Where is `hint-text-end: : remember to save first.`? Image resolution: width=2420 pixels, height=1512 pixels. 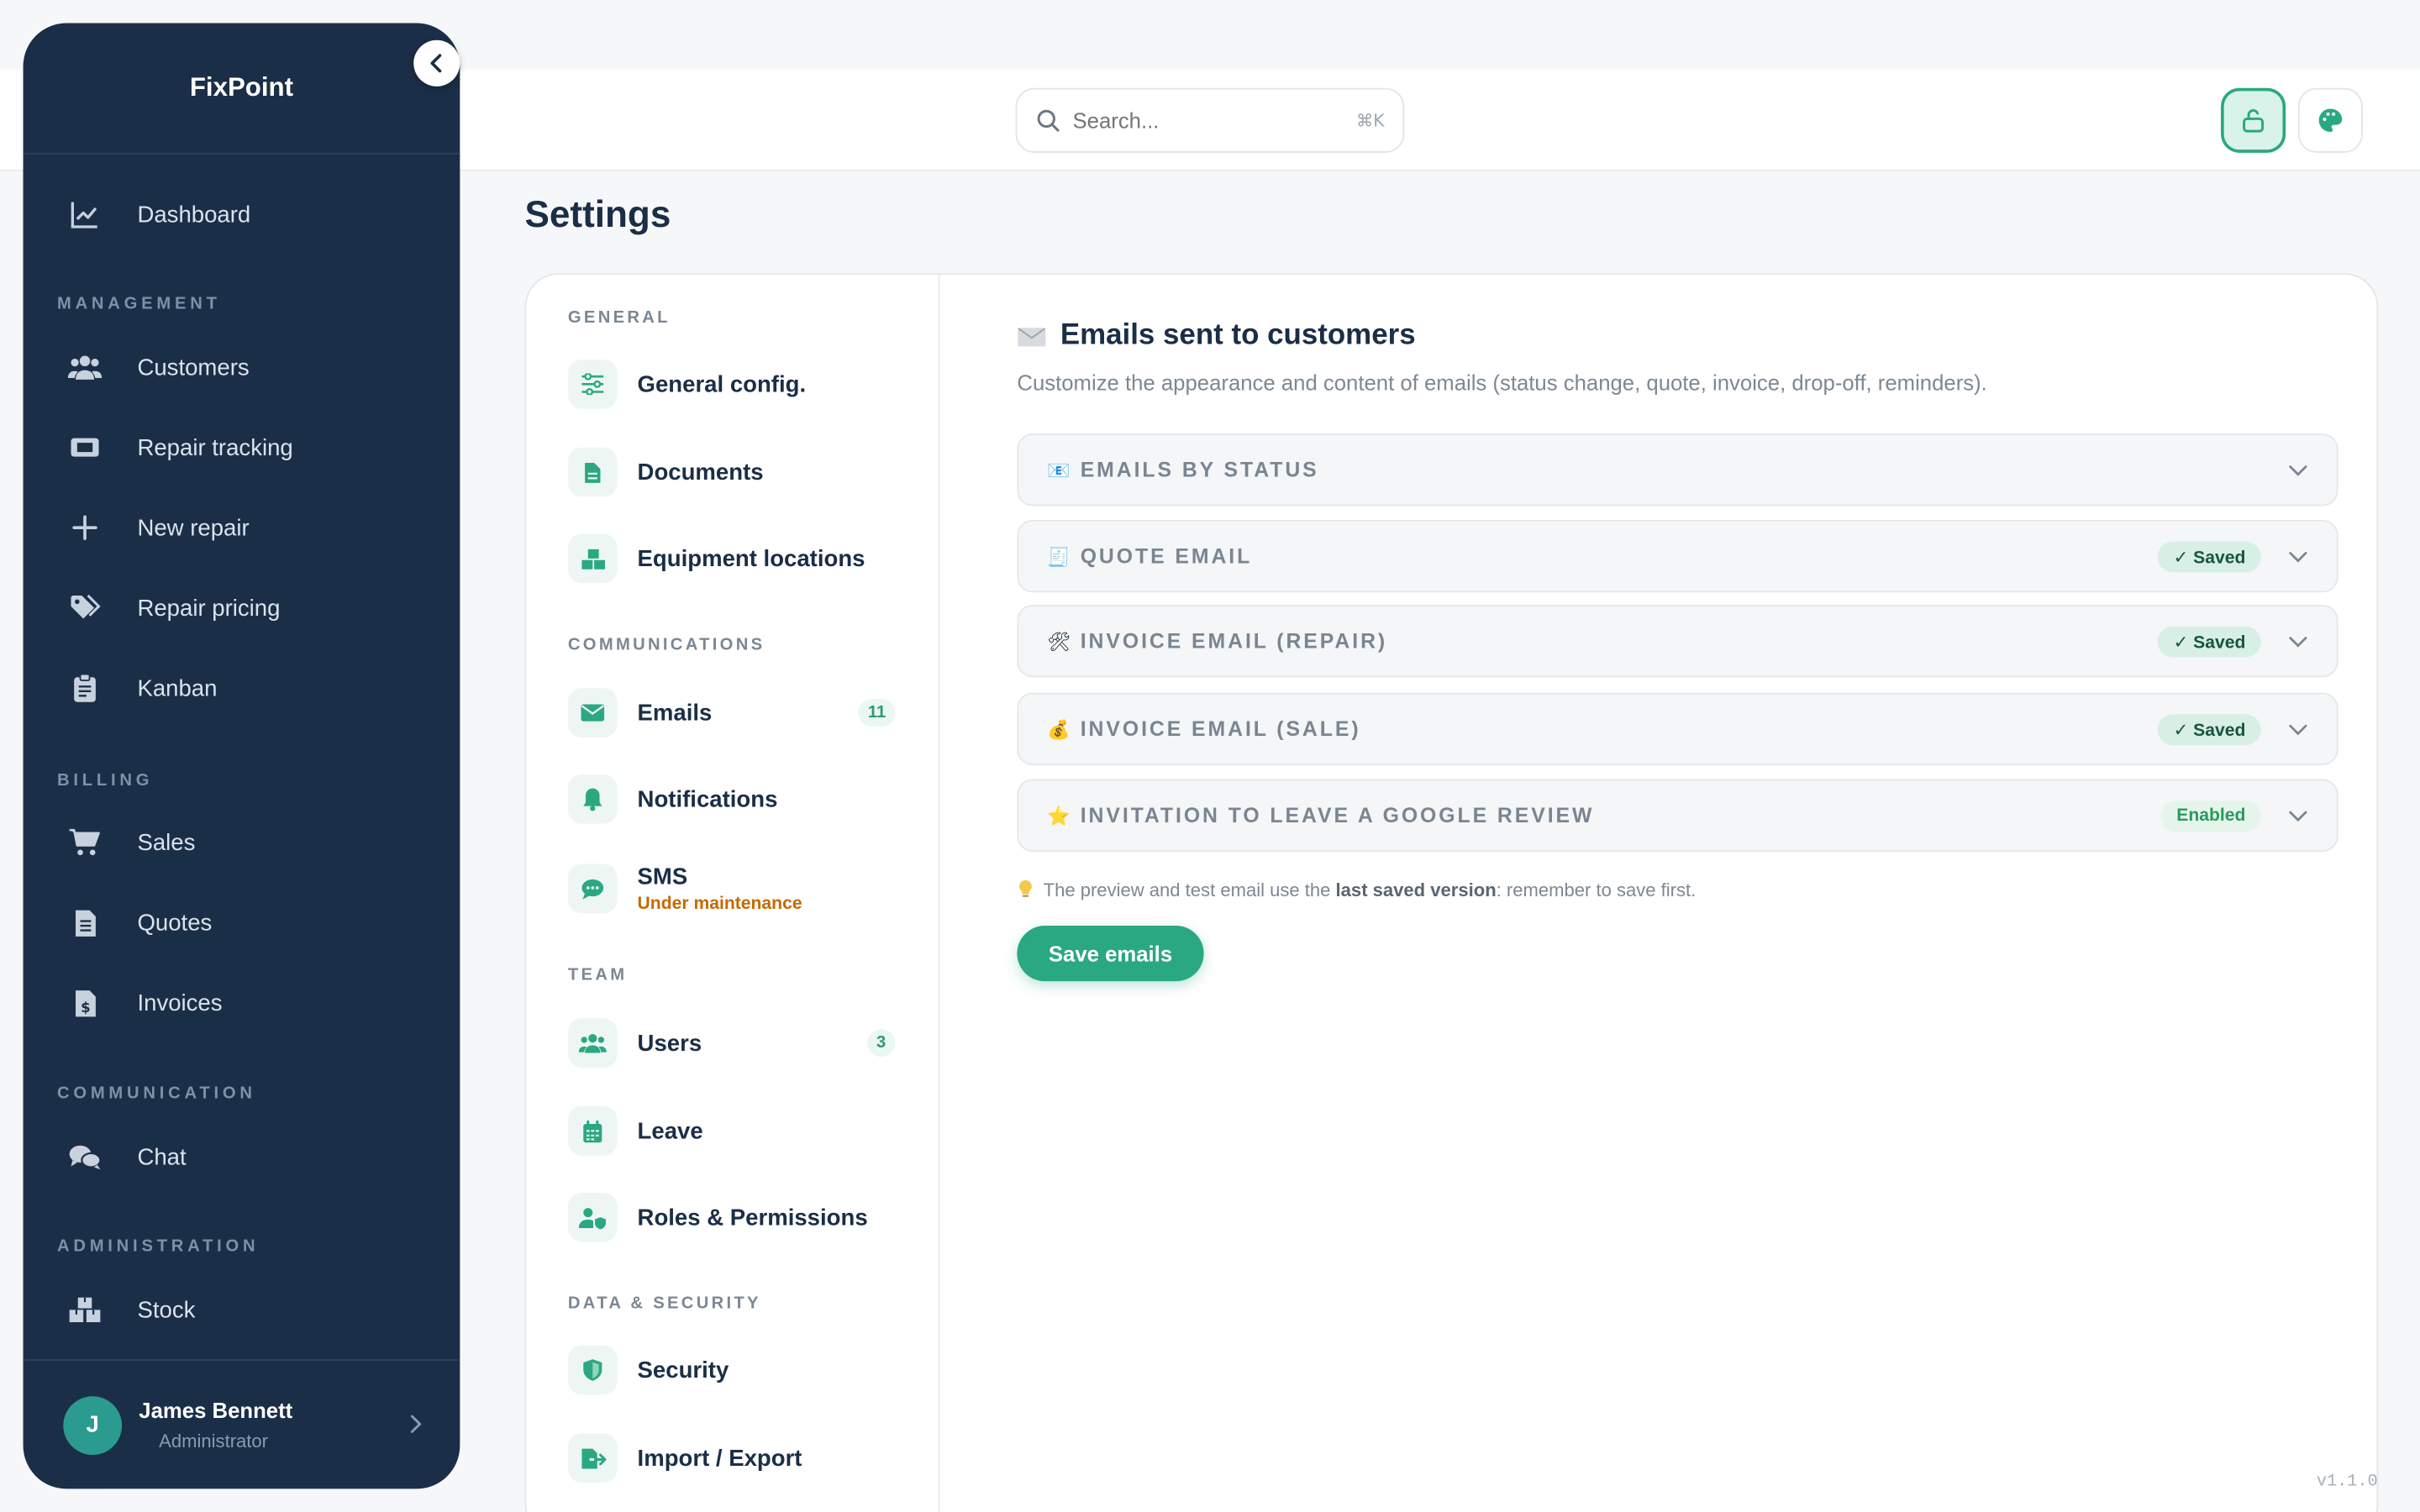
hint-text-end: : remember to save first. is located at coordinates (1596, 890).